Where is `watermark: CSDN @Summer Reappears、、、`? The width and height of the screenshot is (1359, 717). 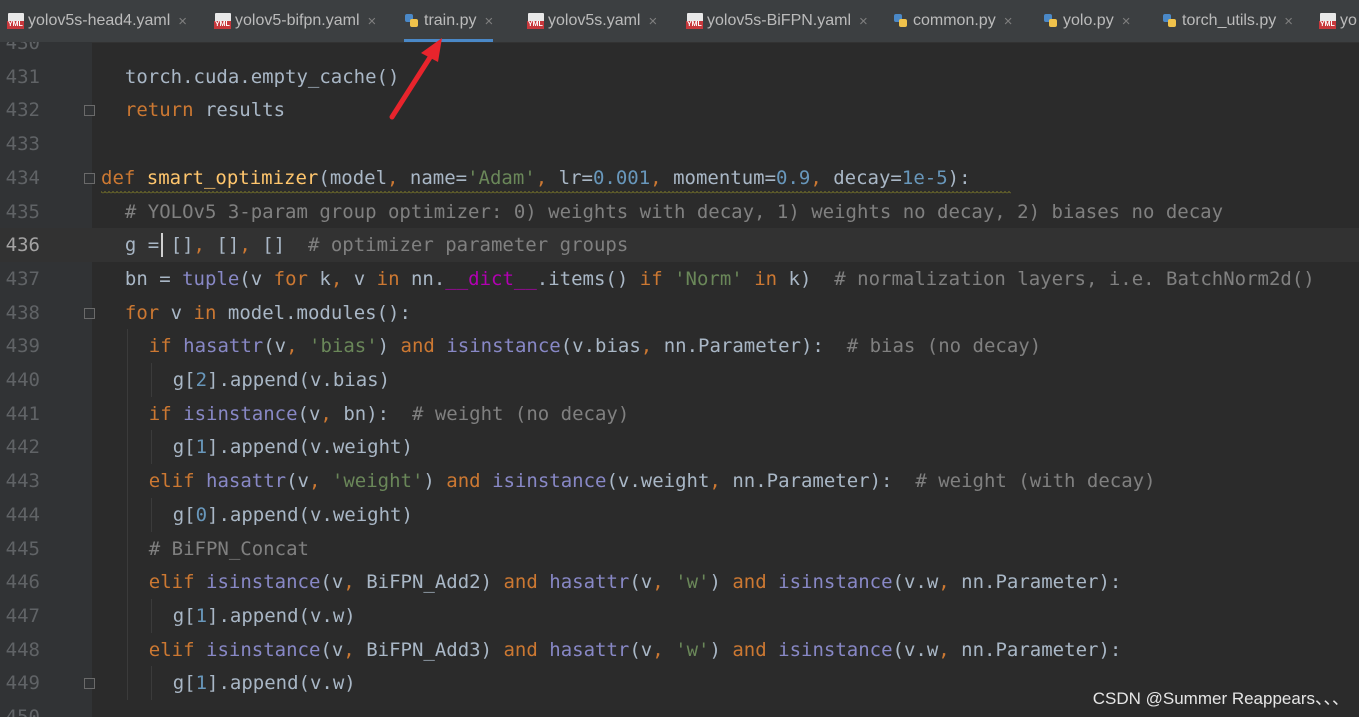 watermark: CSDN @Summer Reappears、、、 is located at coordinates (1220, 698).